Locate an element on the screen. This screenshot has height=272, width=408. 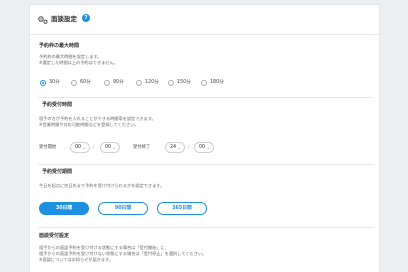
max-time-desc-2: ※選定した時間以上の予約はできません。 is located at coordinates (78, 62).